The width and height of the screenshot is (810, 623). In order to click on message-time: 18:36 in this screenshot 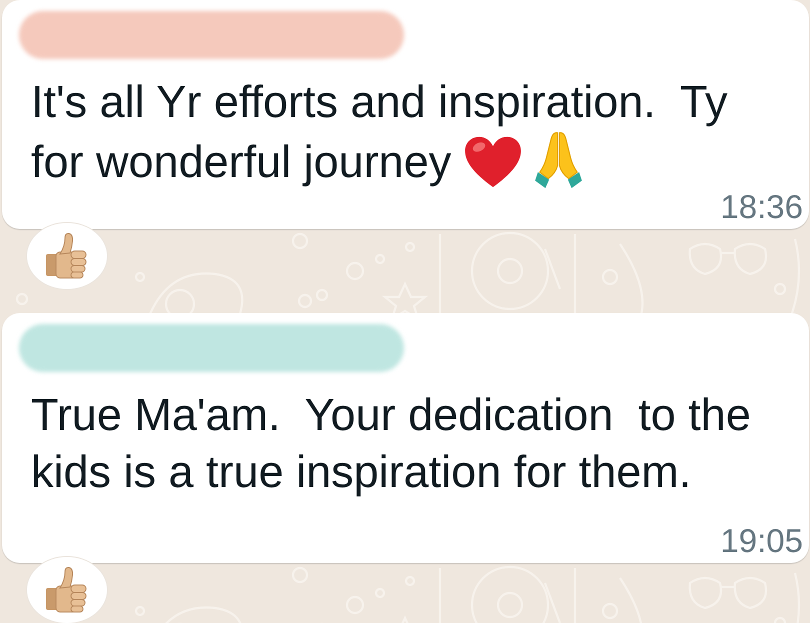, I will do `click(761, 206)`.